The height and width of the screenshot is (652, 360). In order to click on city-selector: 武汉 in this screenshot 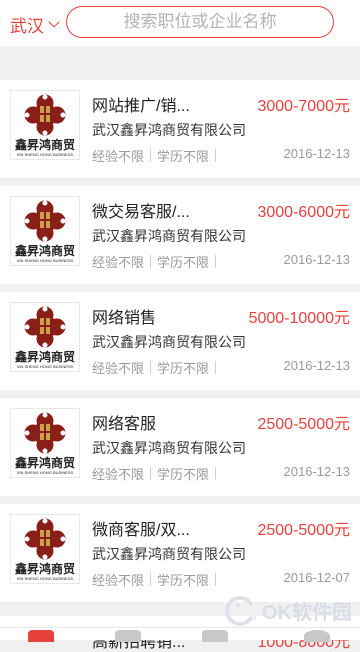, I will do `click(35, 24)`.